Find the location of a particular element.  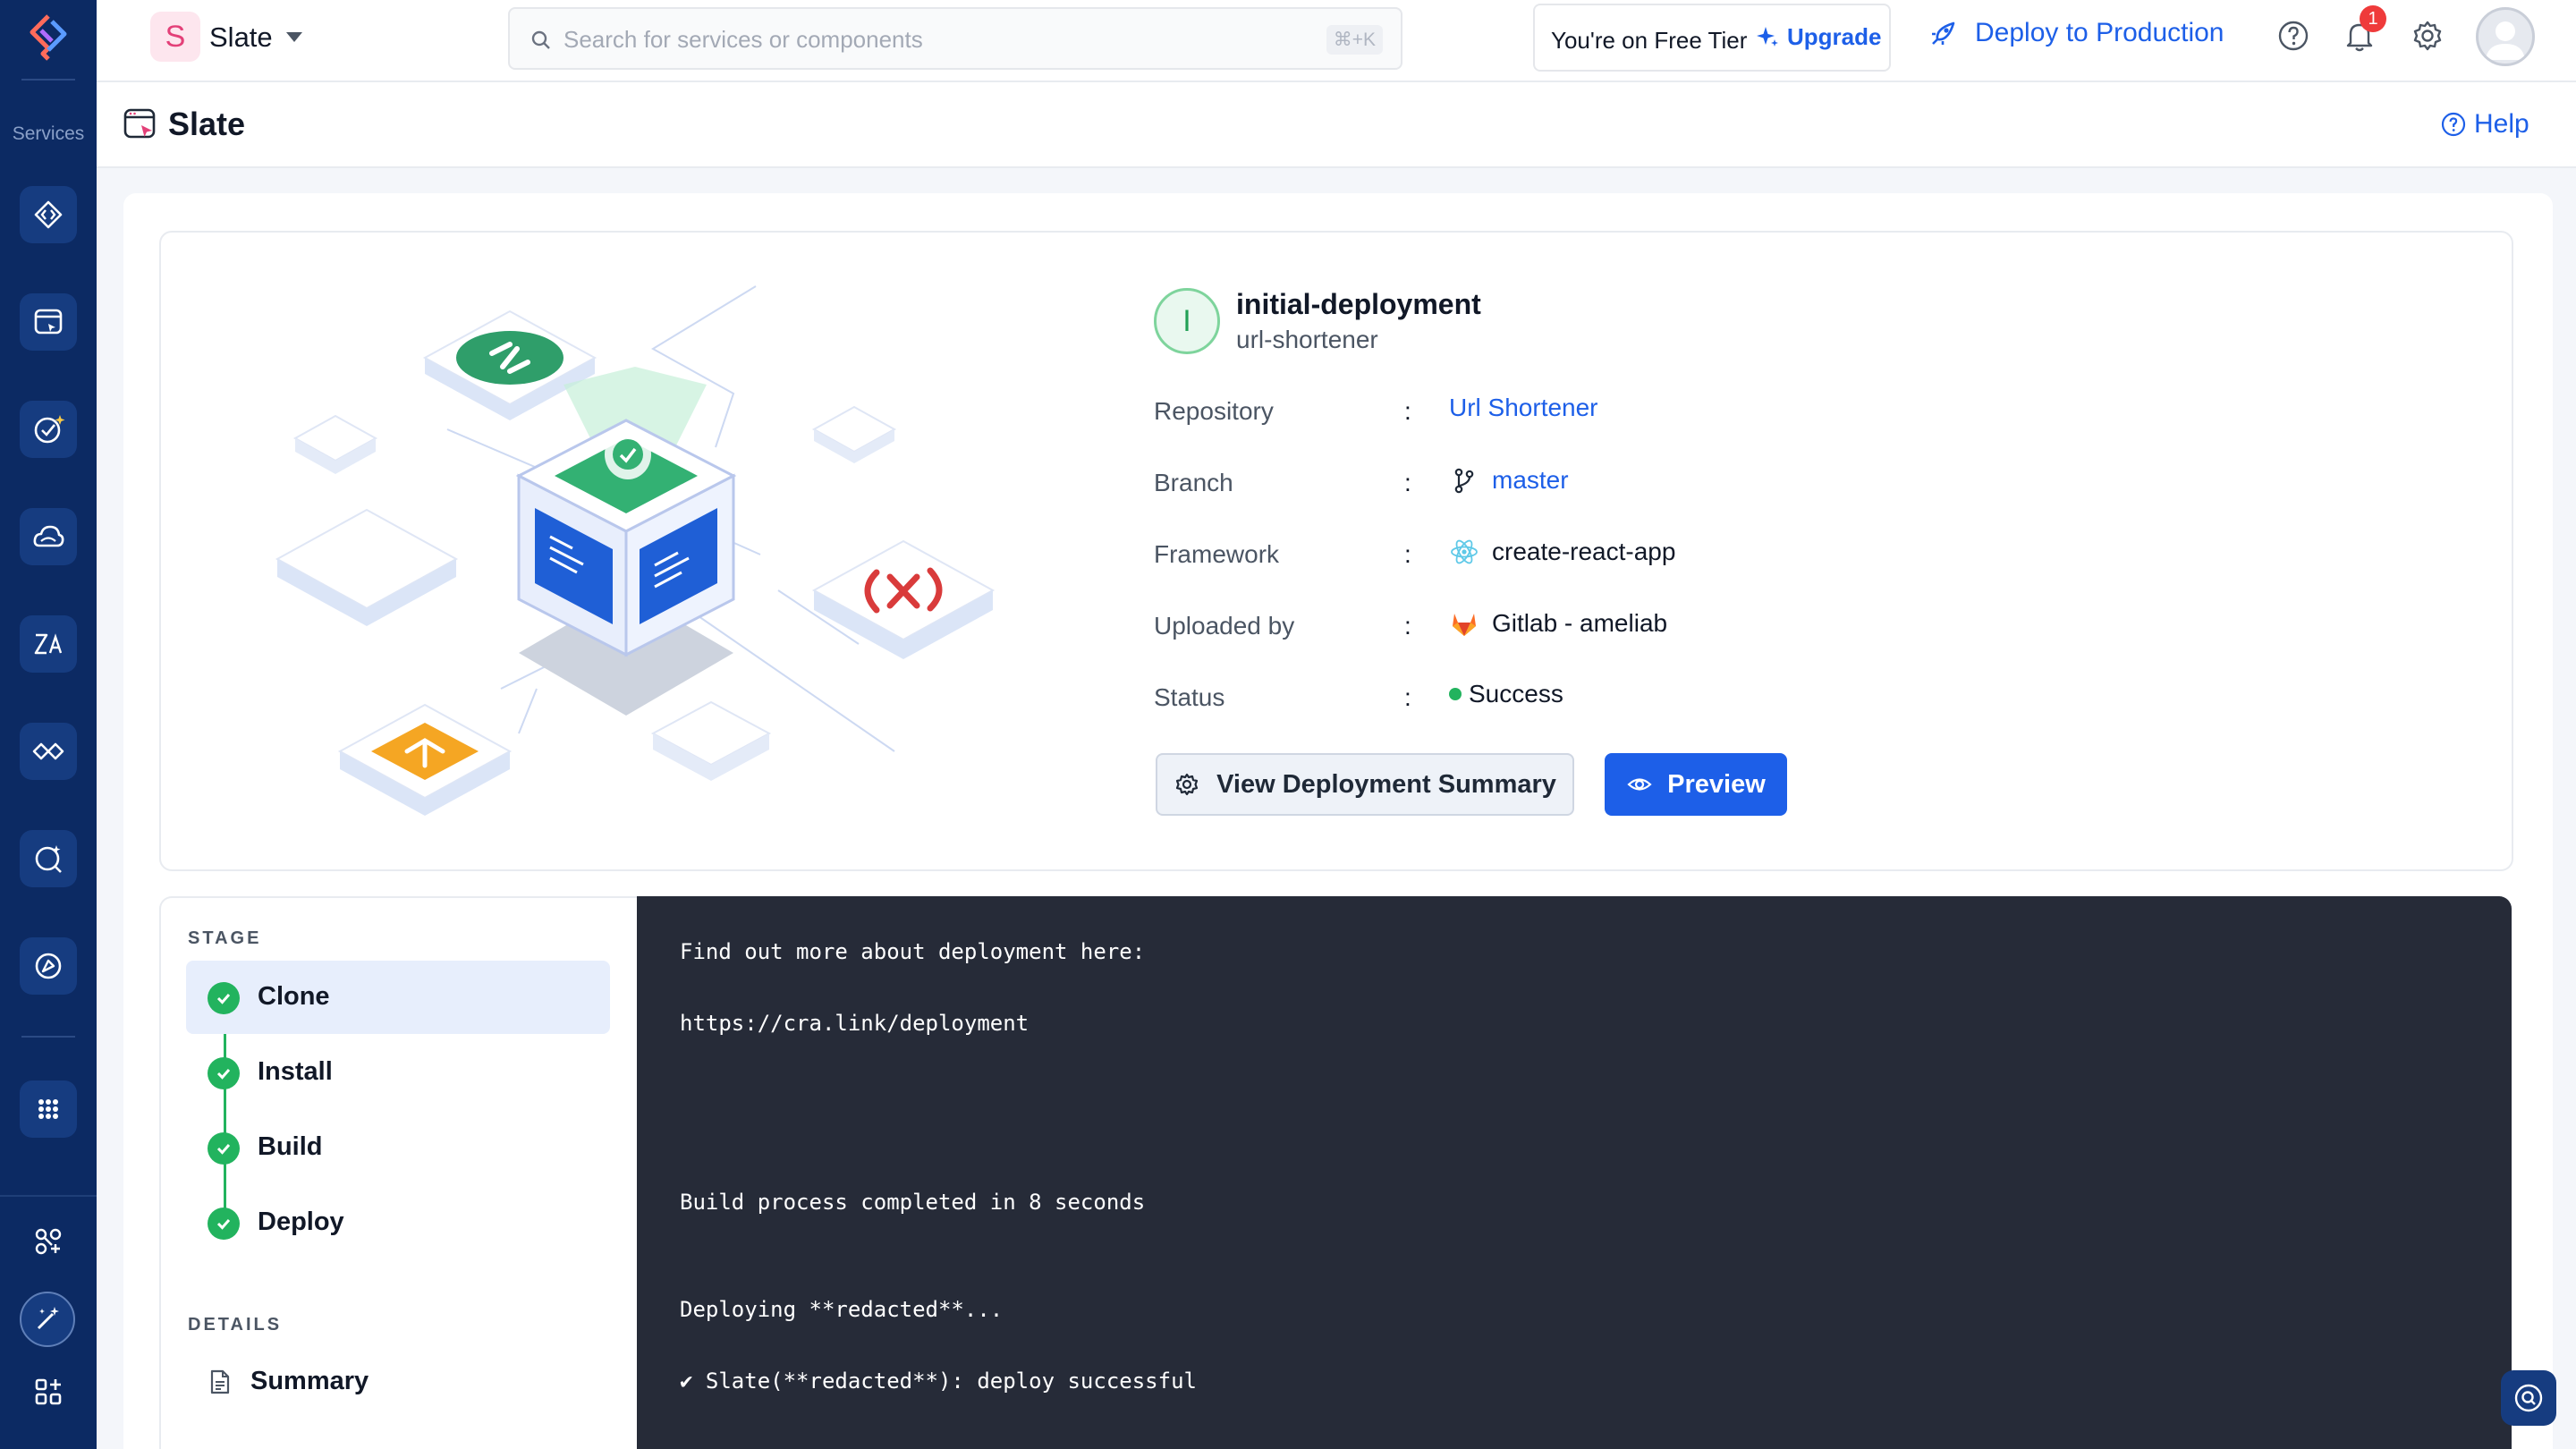

framework-value: create-react-app is located at coordinates (1562, 552).